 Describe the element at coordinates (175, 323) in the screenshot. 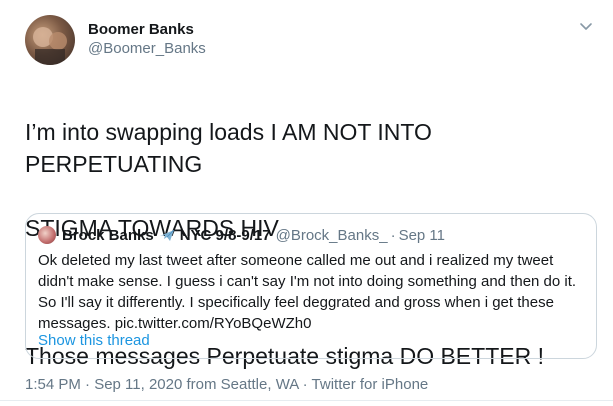

I see `quoted-text-line: messages. pic.twitter.com/RYoBQeWZh0` at that location.